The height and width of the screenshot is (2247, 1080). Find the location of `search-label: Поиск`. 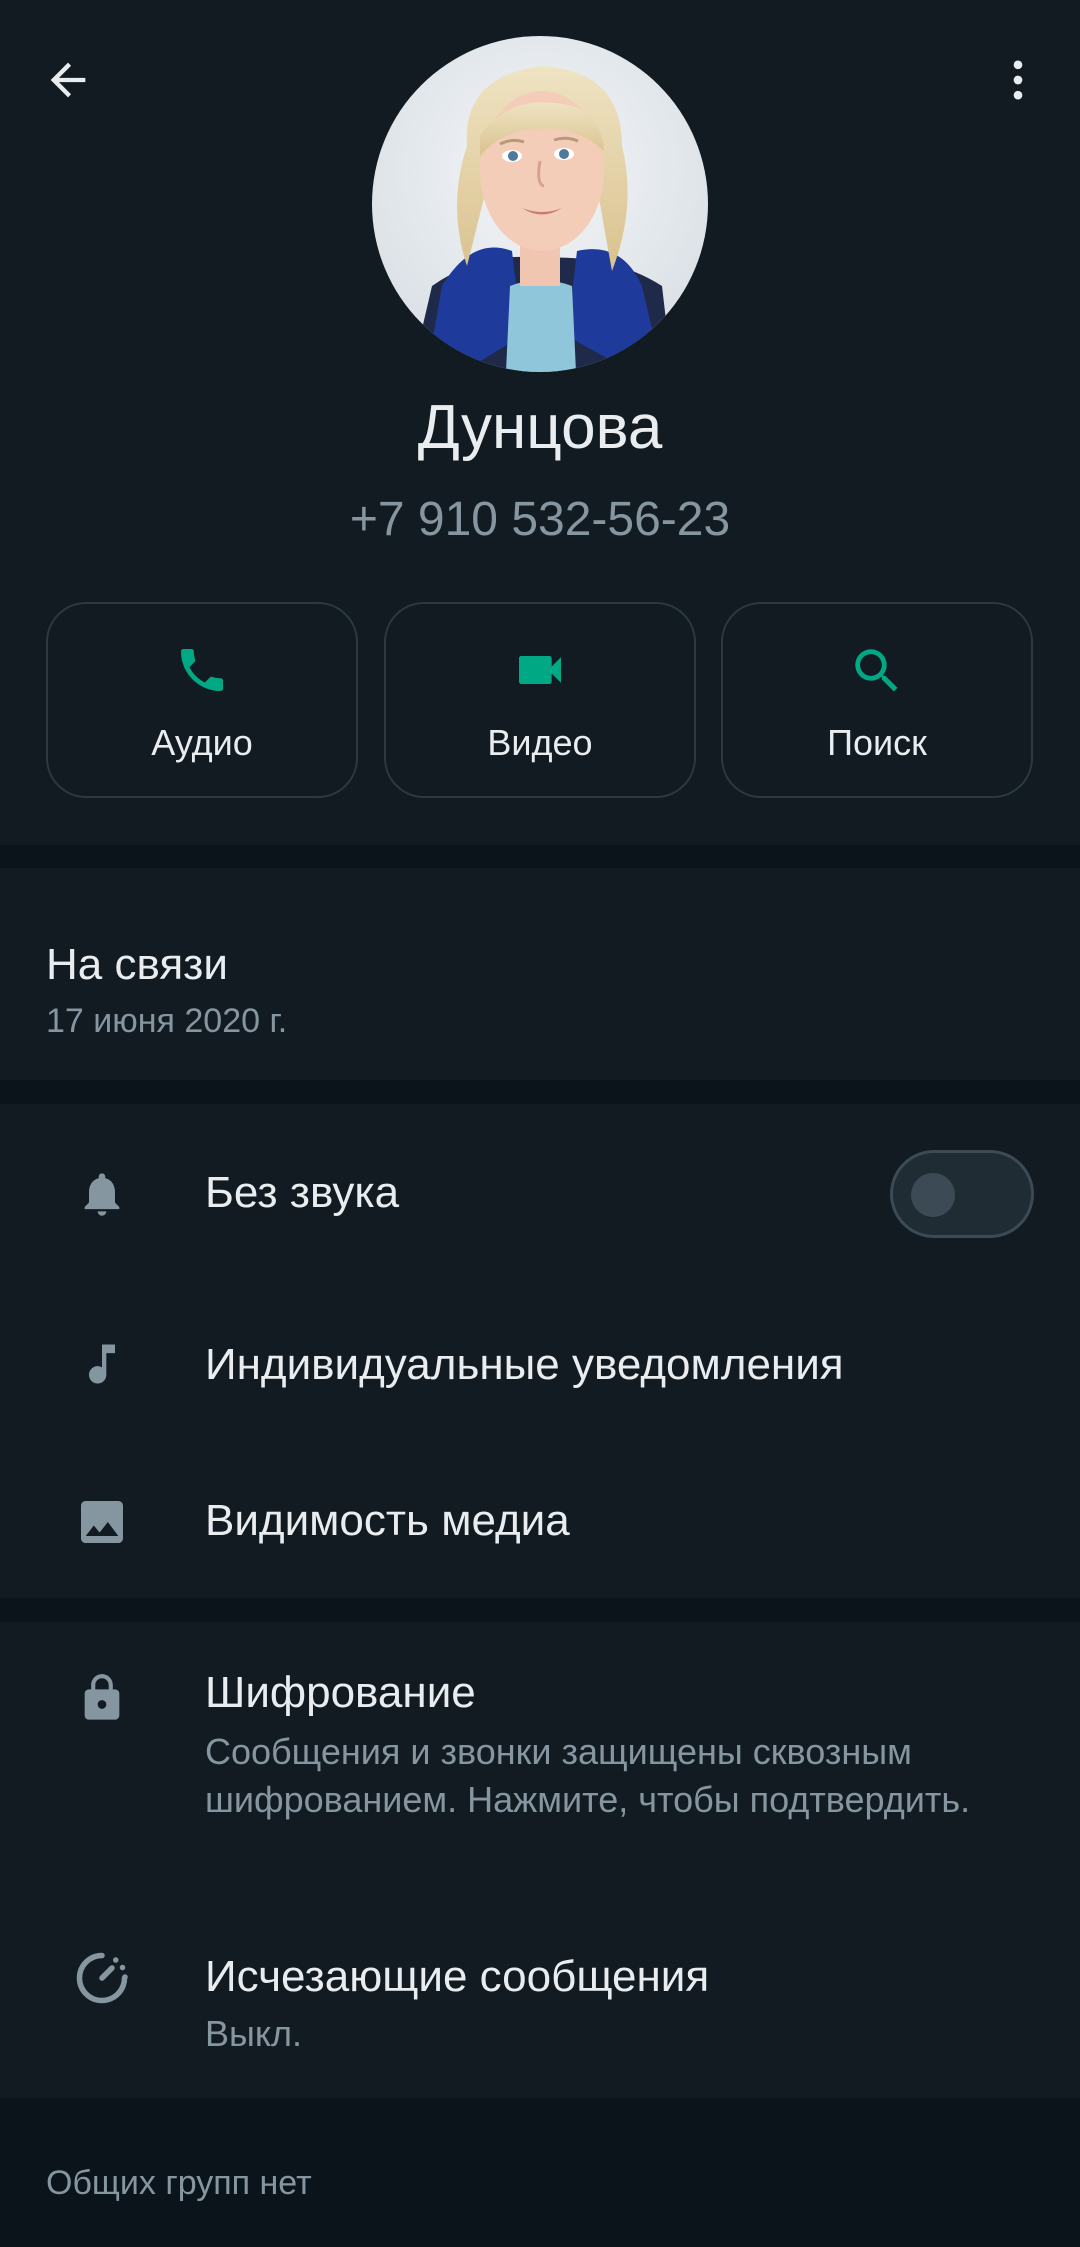

search-label: Поиск is located at coordinates (877, 742).